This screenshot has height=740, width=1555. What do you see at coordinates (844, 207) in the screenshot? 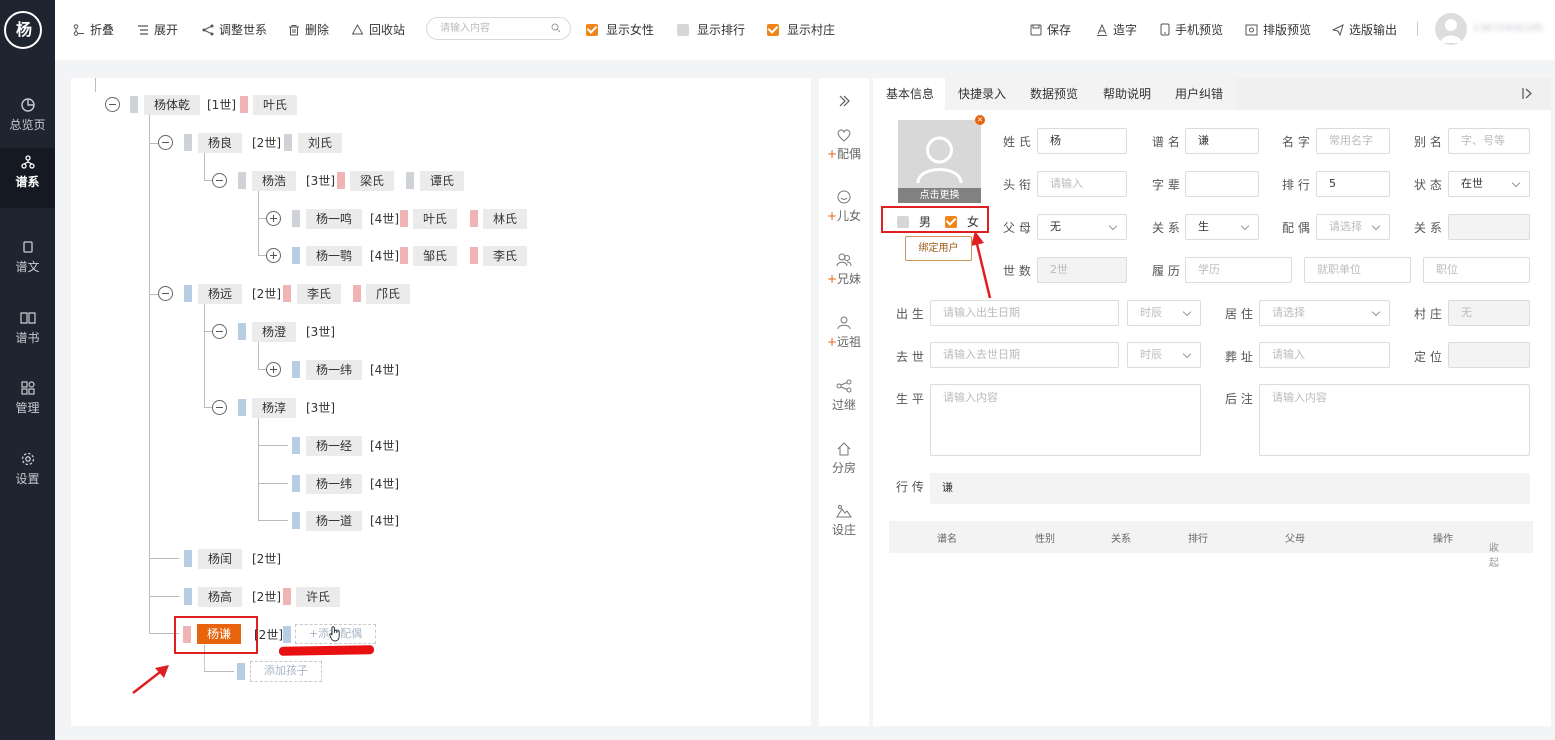
I see `add-children-tool: +儿女` at bounding box center [844, 207].